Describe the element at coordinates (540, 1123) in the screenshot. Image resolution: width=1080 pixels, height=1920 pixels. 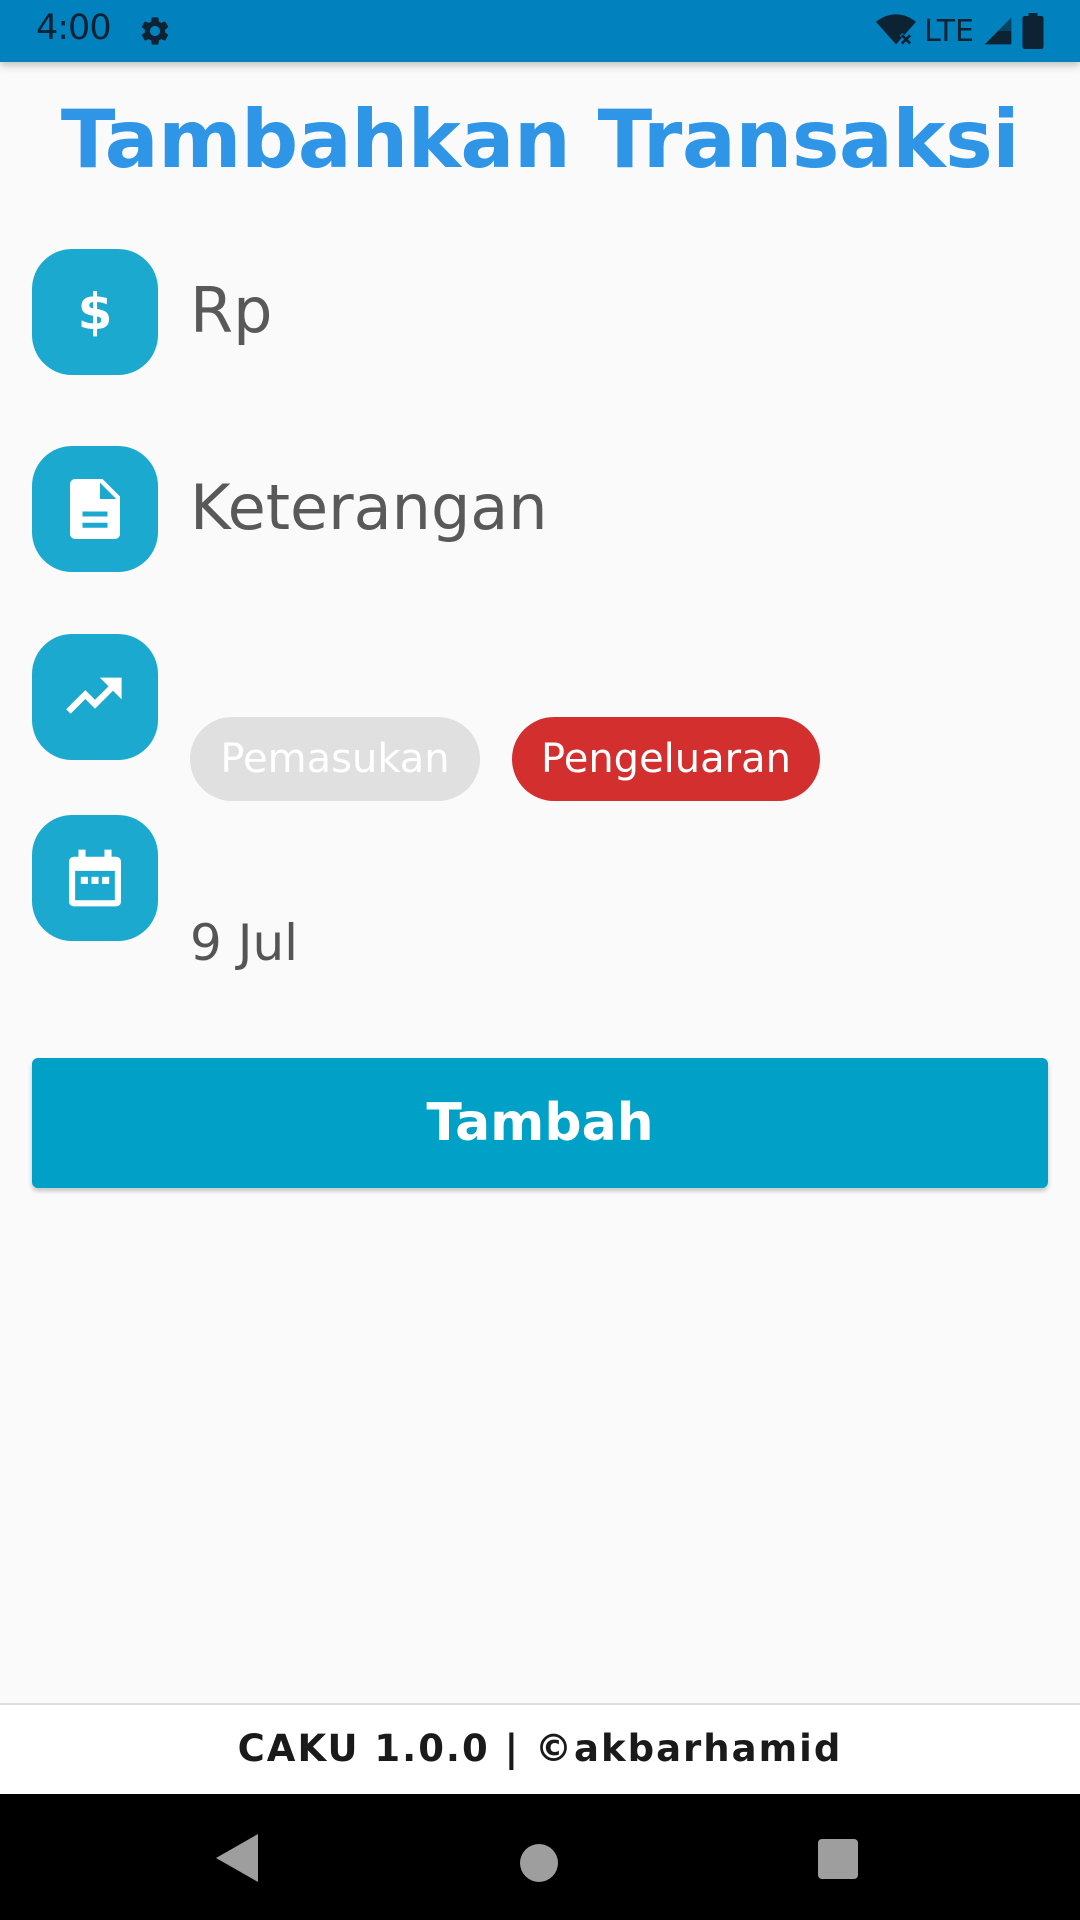
I see `submit-button: Tambah` at that location.